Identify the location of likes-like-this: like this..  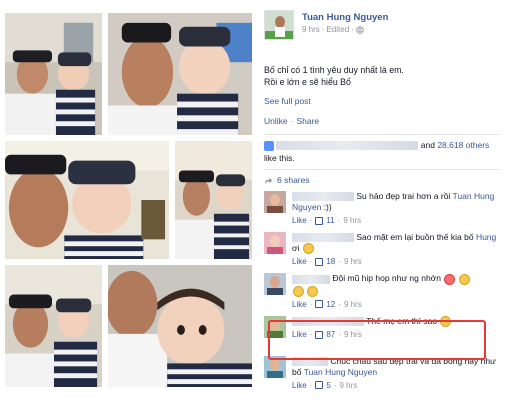
(279, 158).